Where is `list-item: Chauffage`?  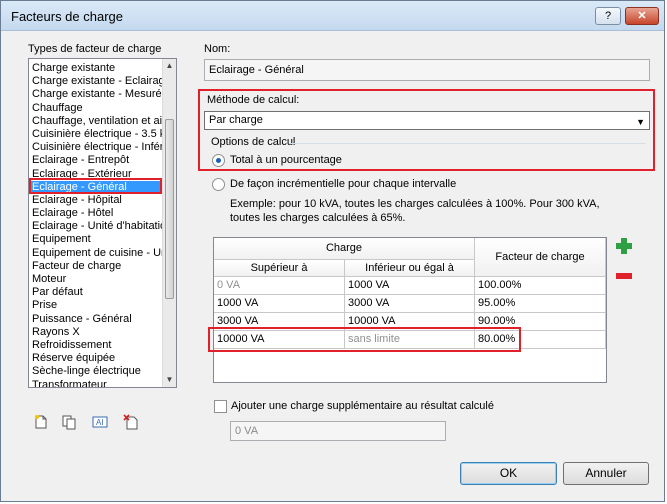
list-item: Chauffage is located at coordinates (96, 108).